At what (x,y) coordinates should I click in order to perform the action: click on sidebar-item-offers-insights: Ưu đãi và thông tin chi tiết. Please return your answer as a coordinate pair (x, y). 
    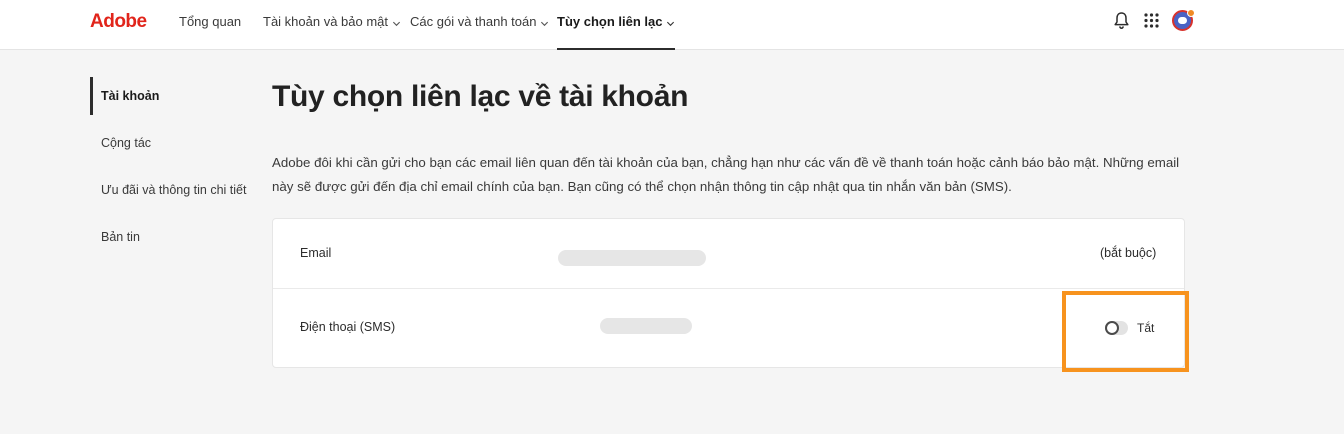
    Looking at the image, I should click on (173, 190).